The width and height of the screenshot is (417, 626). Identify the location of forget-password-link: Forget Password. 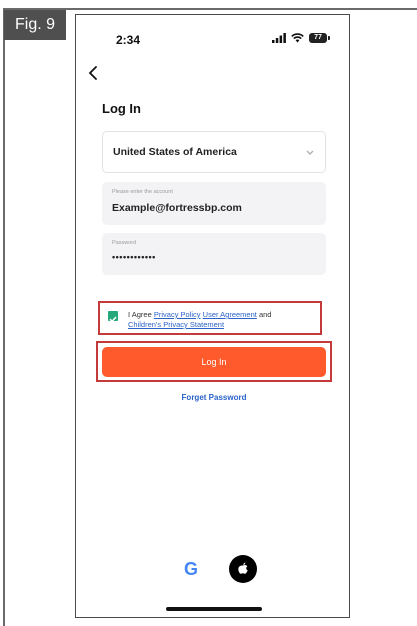
(214, 397).